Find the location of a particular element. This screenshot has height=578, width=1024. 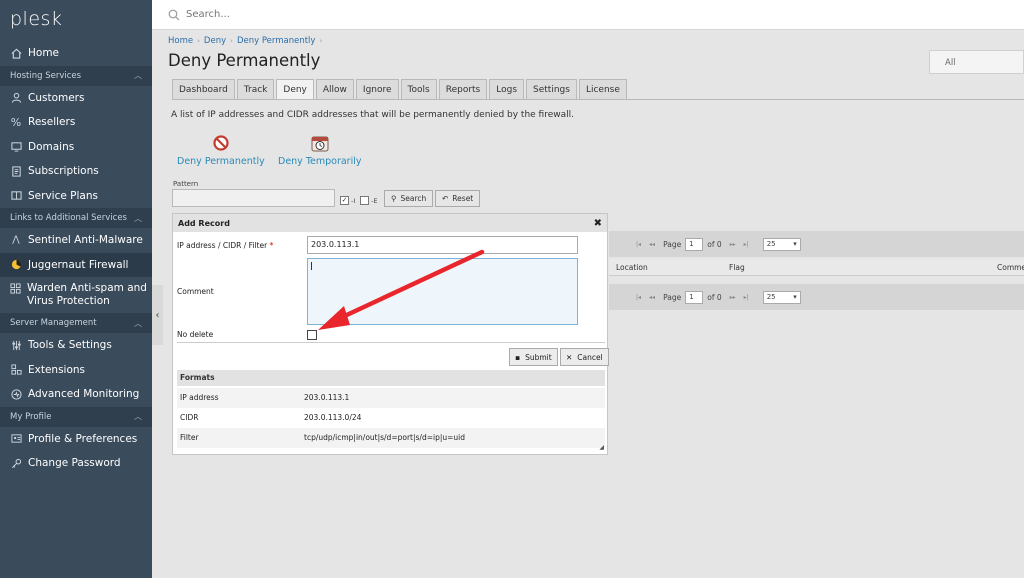

home-icon is located at coordinates (16, 53).